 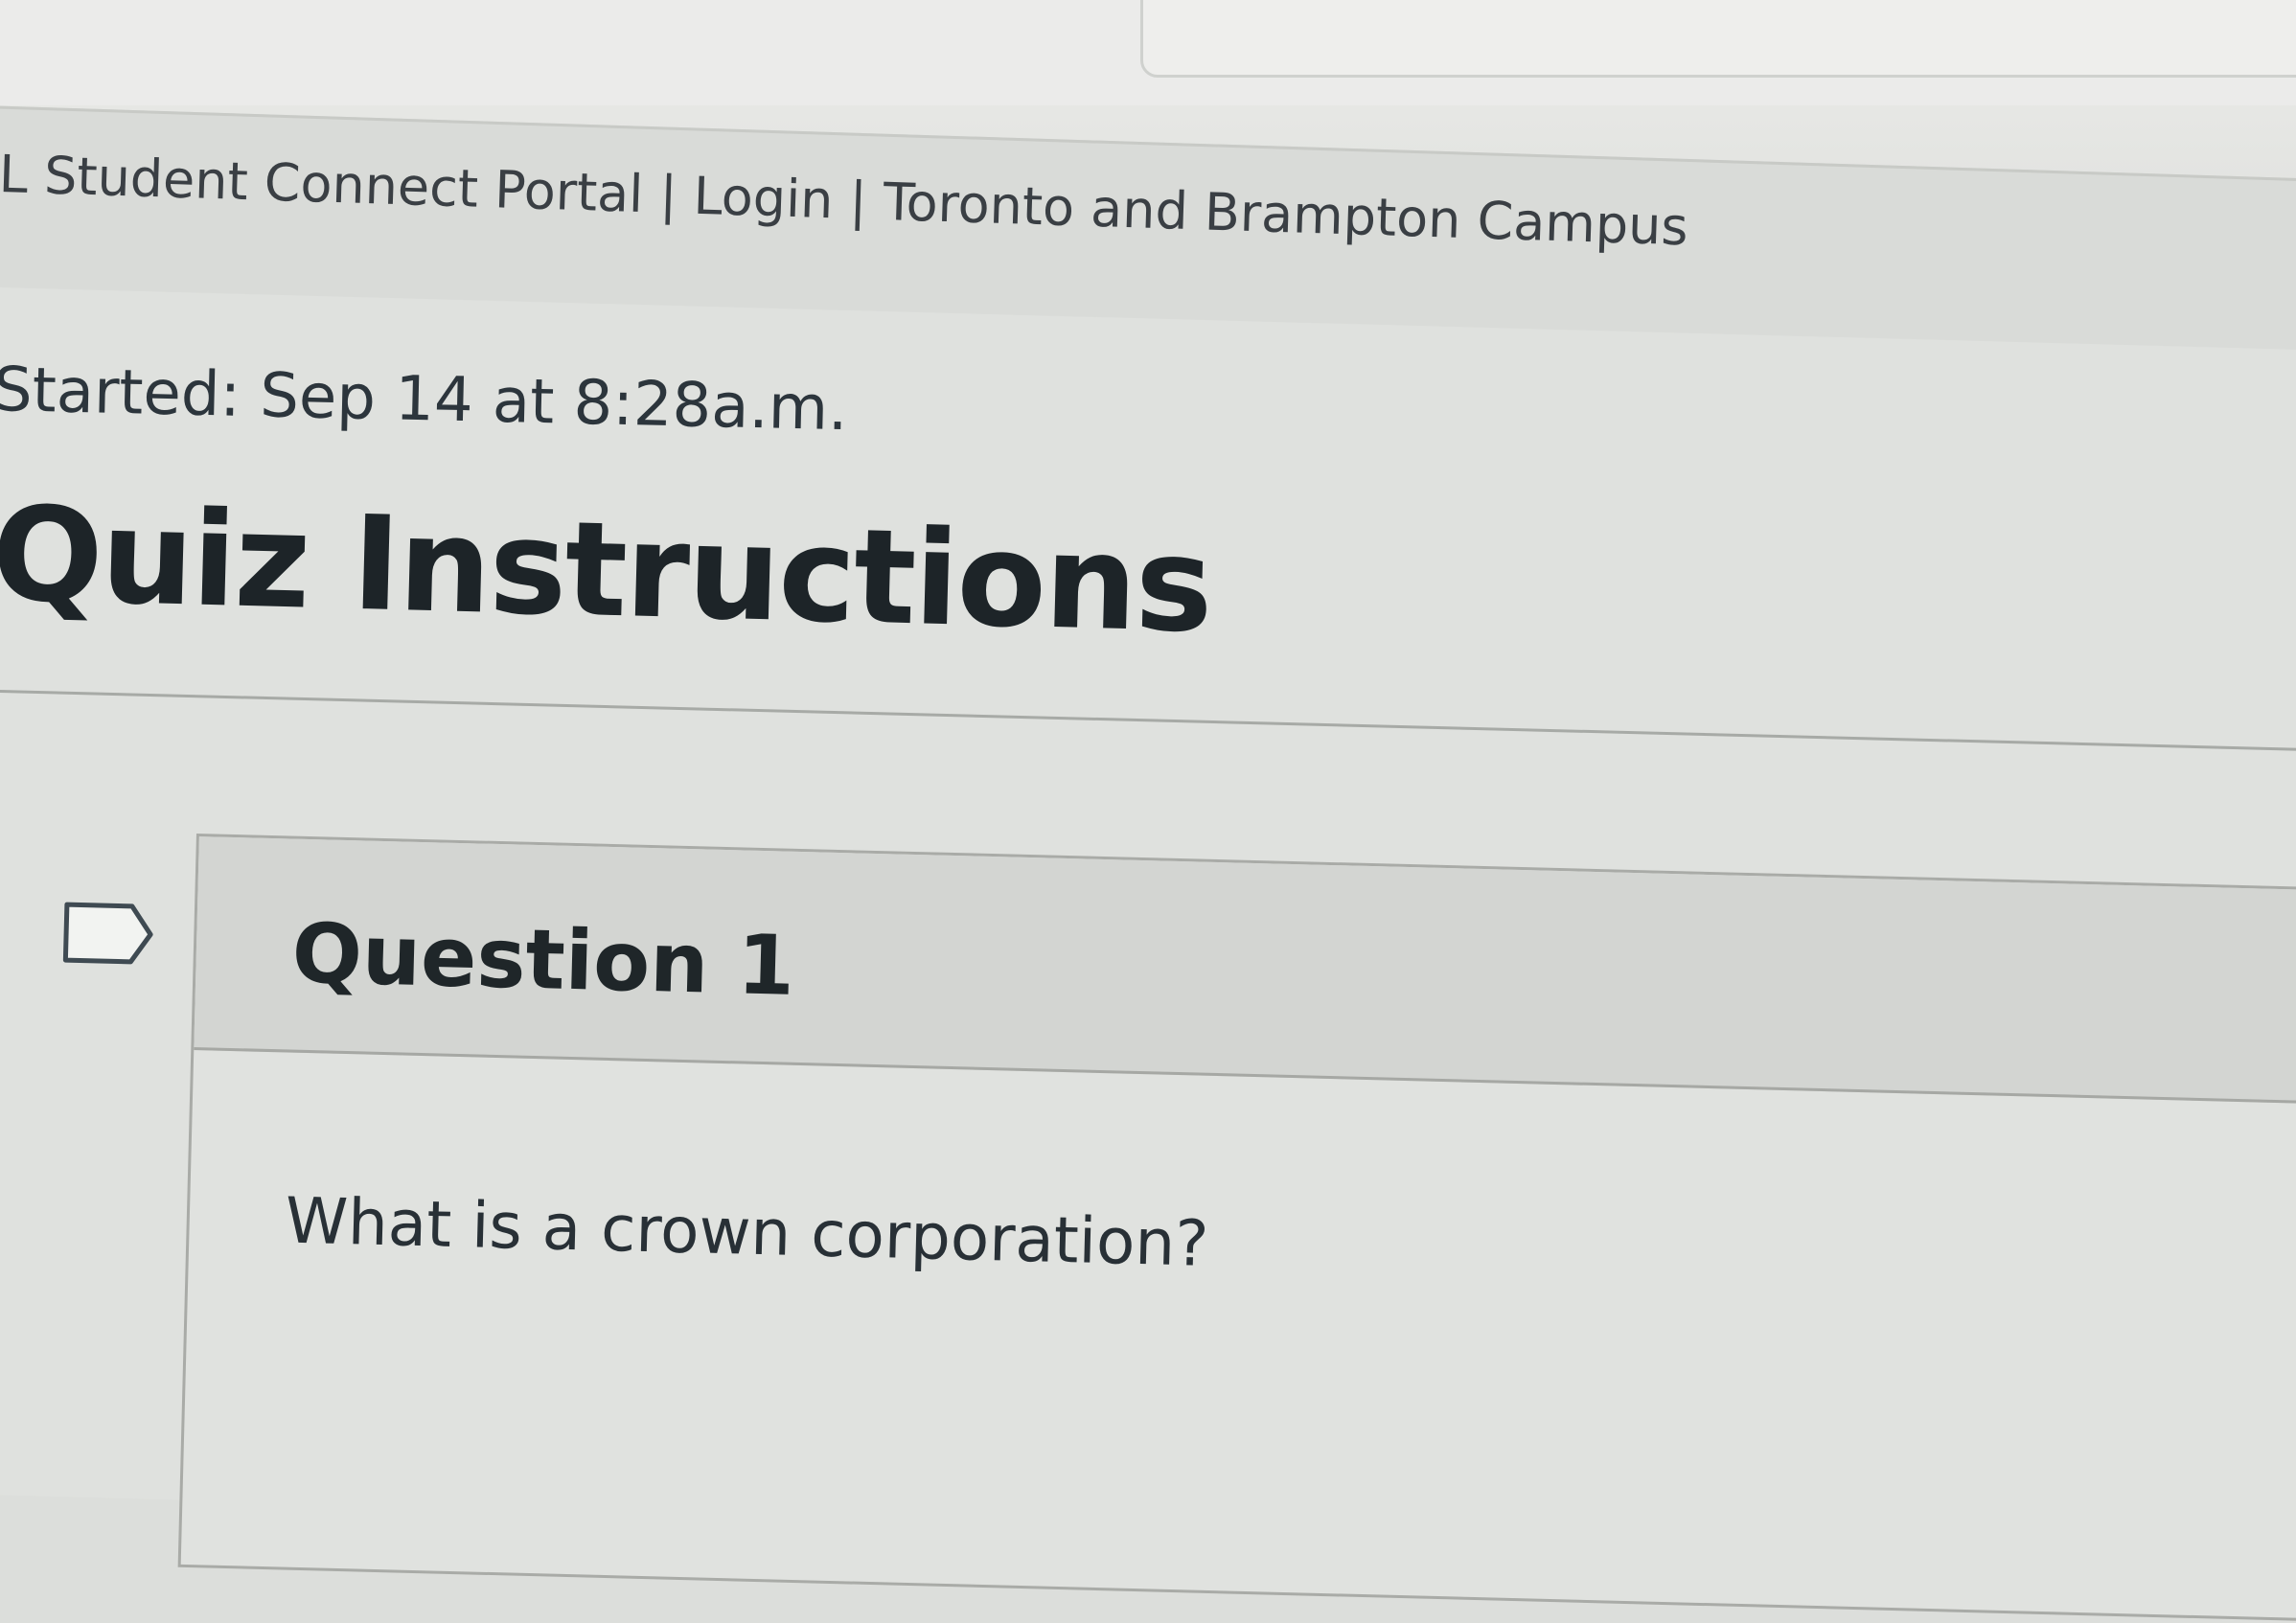 I want to click on quiz-instructions-heading: Quiz Instructions, so click(x=606, y=571).